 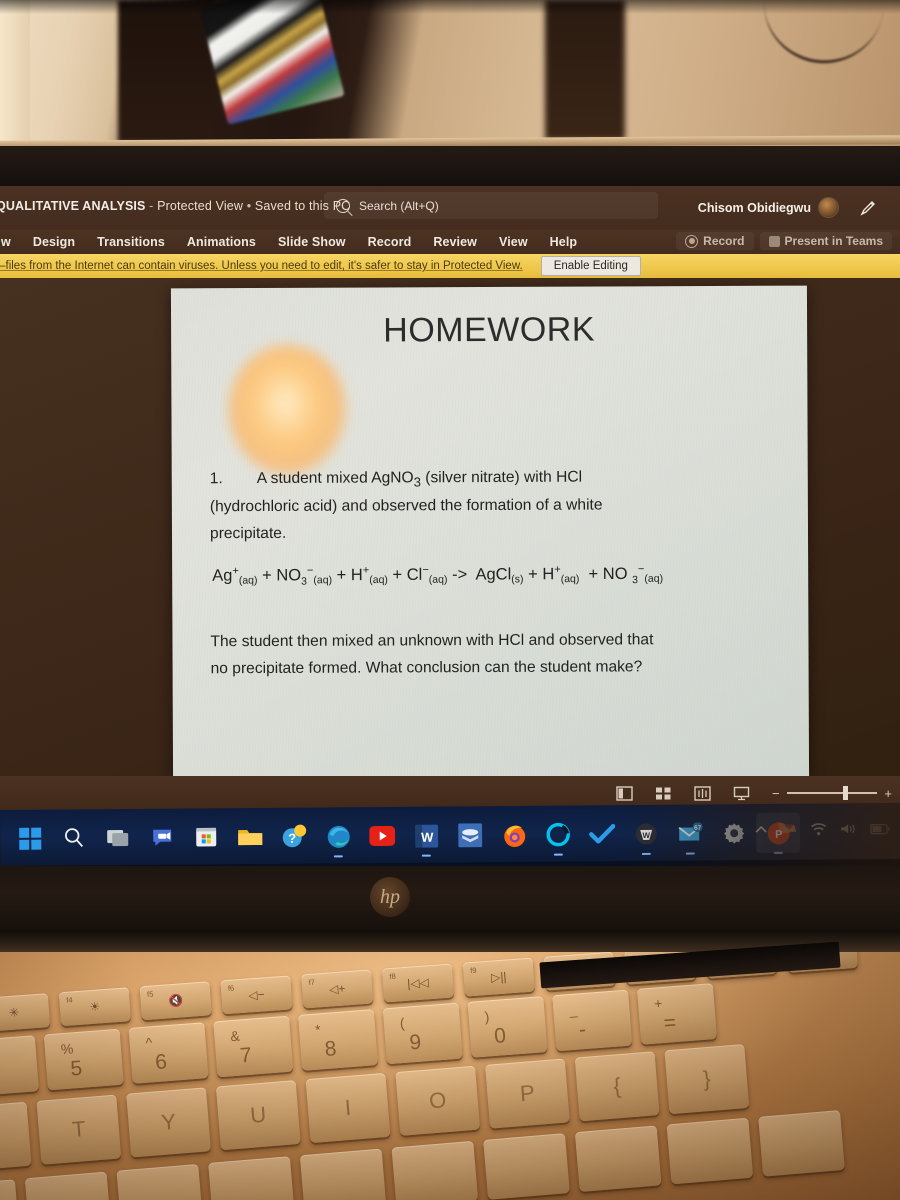 What do you see at coordinates (450, 75) in the screenshot?
I see `room-background` at bounding box center [450, 75].